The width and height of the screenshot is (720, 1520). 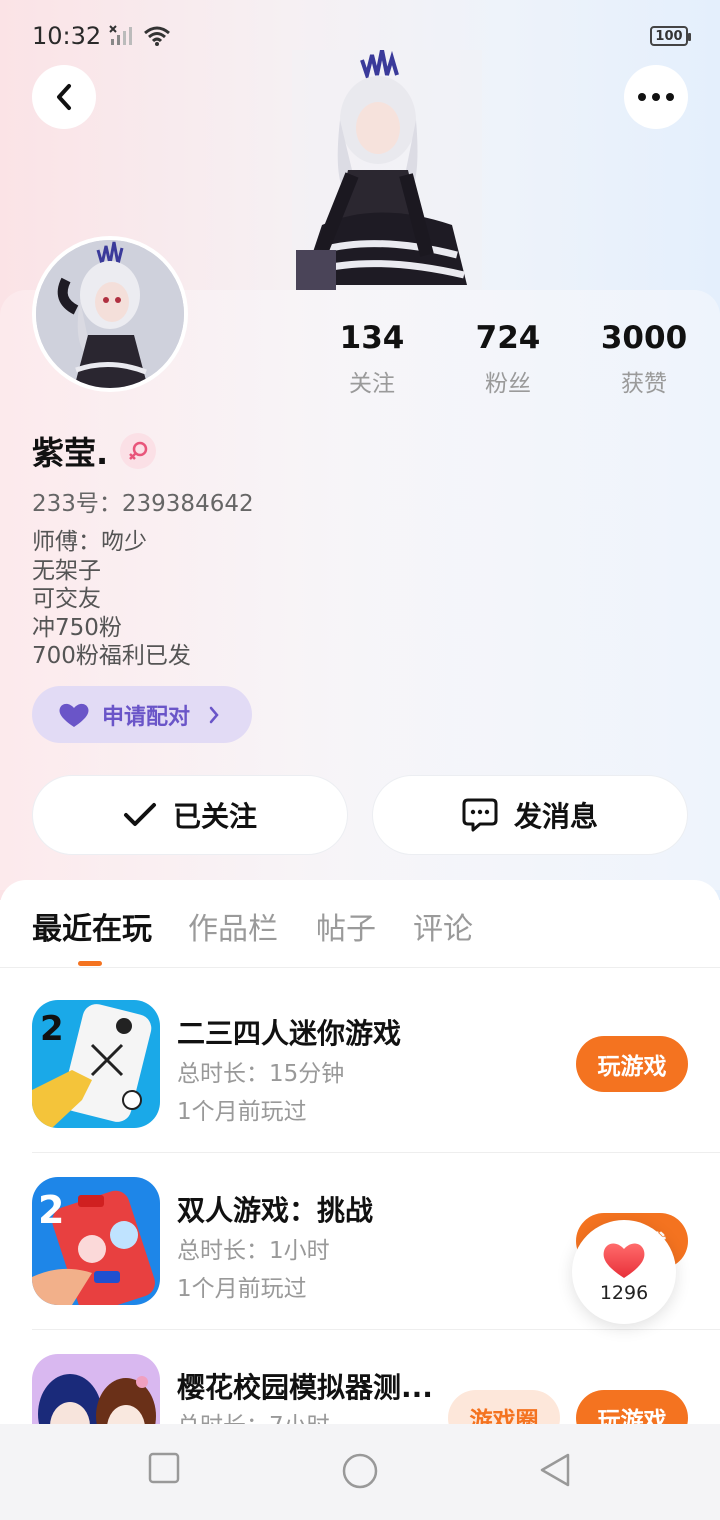 I want to click on followed-button: 已关注, so click(x=190, y=815).